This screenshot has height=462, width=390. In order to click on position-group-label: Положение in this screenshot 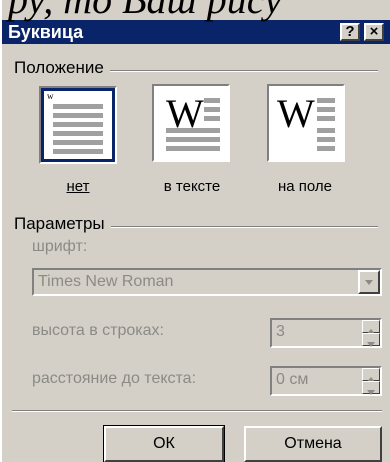, I will do `click(62, 68)`.